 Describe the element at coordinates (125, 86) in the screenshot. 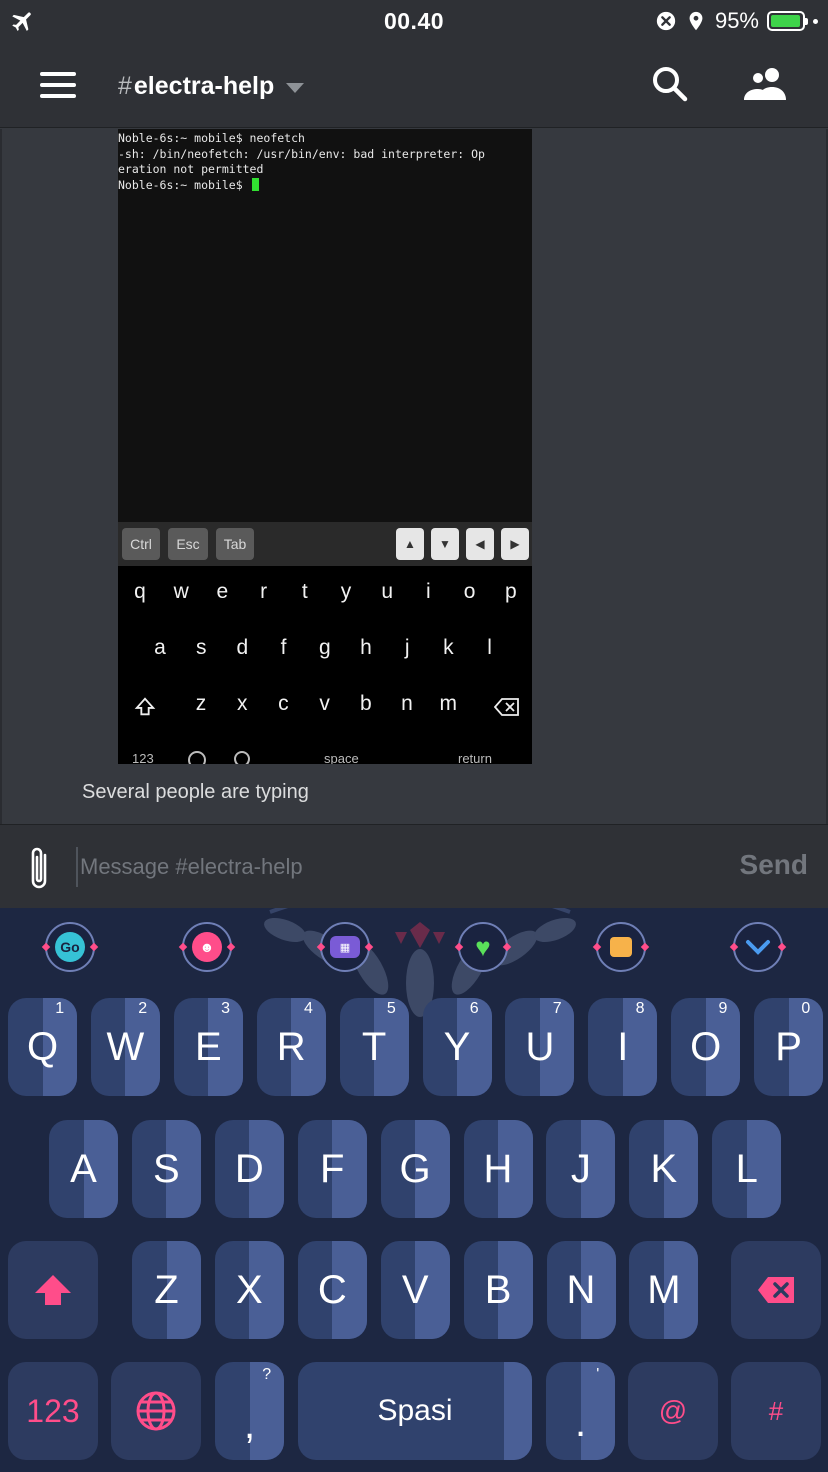

I see `channel-hash: #` at that location.